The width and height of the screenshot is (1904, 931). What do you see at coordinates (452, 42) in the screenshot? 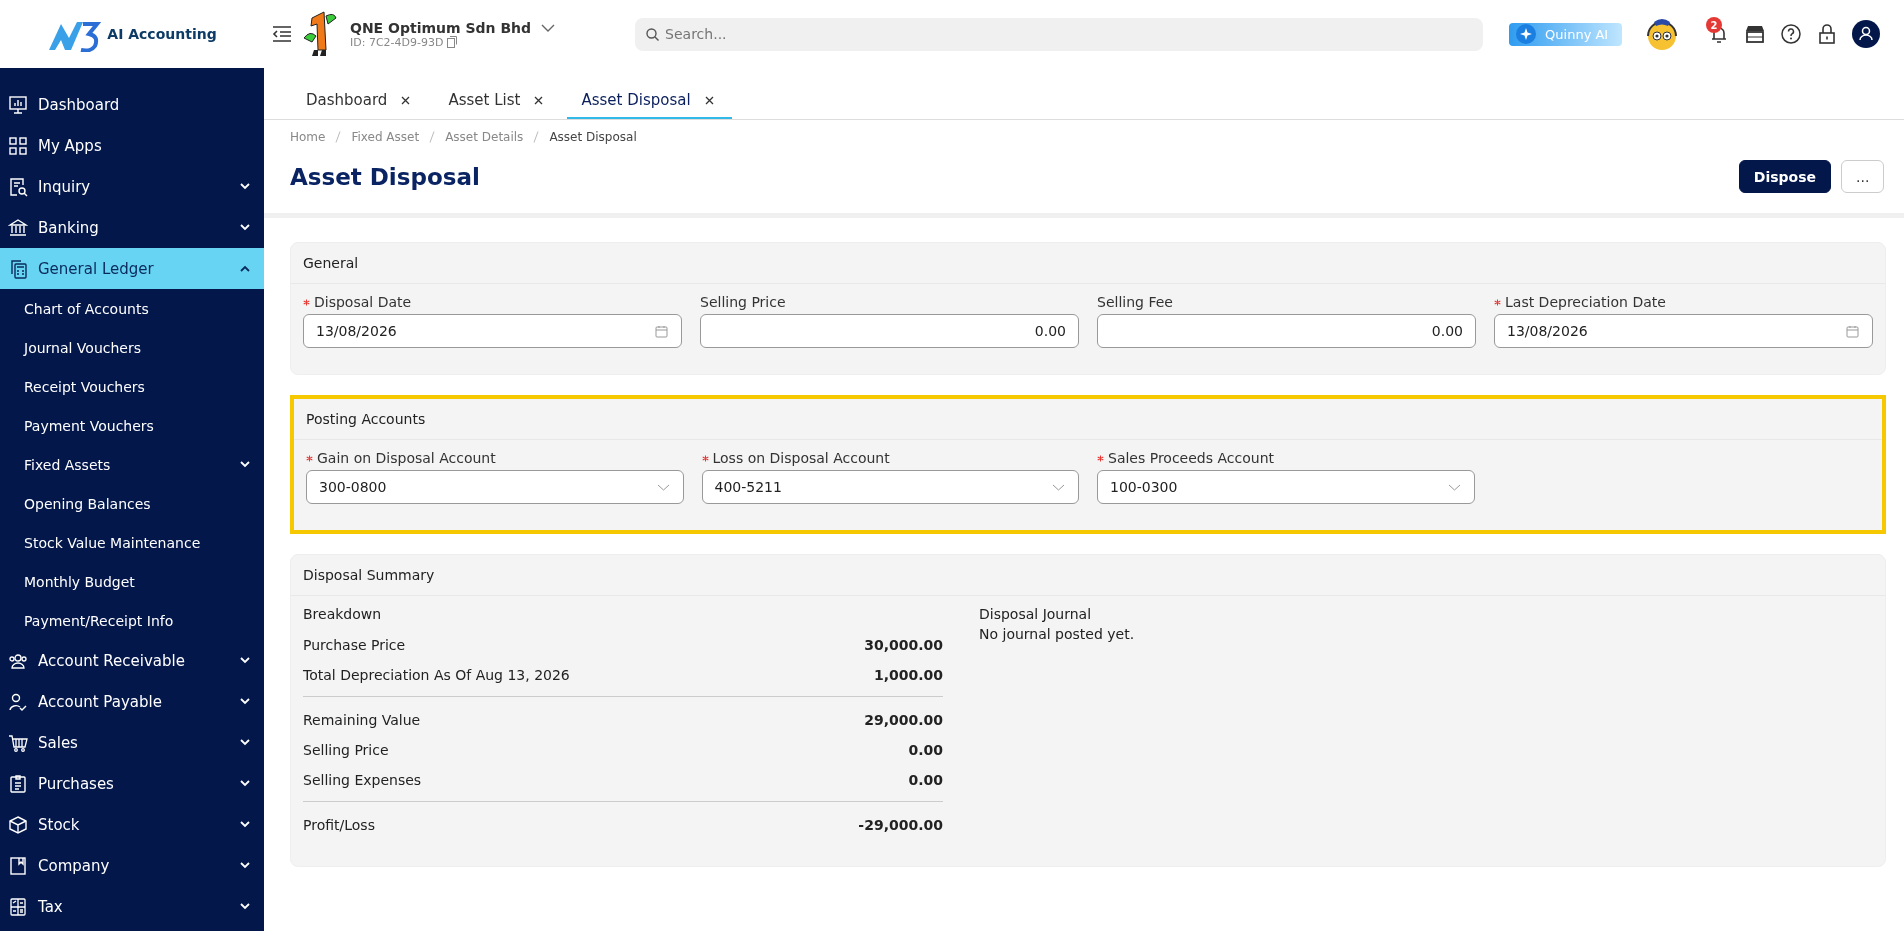
I see `copy-icon` at bounding box center [452, 42].